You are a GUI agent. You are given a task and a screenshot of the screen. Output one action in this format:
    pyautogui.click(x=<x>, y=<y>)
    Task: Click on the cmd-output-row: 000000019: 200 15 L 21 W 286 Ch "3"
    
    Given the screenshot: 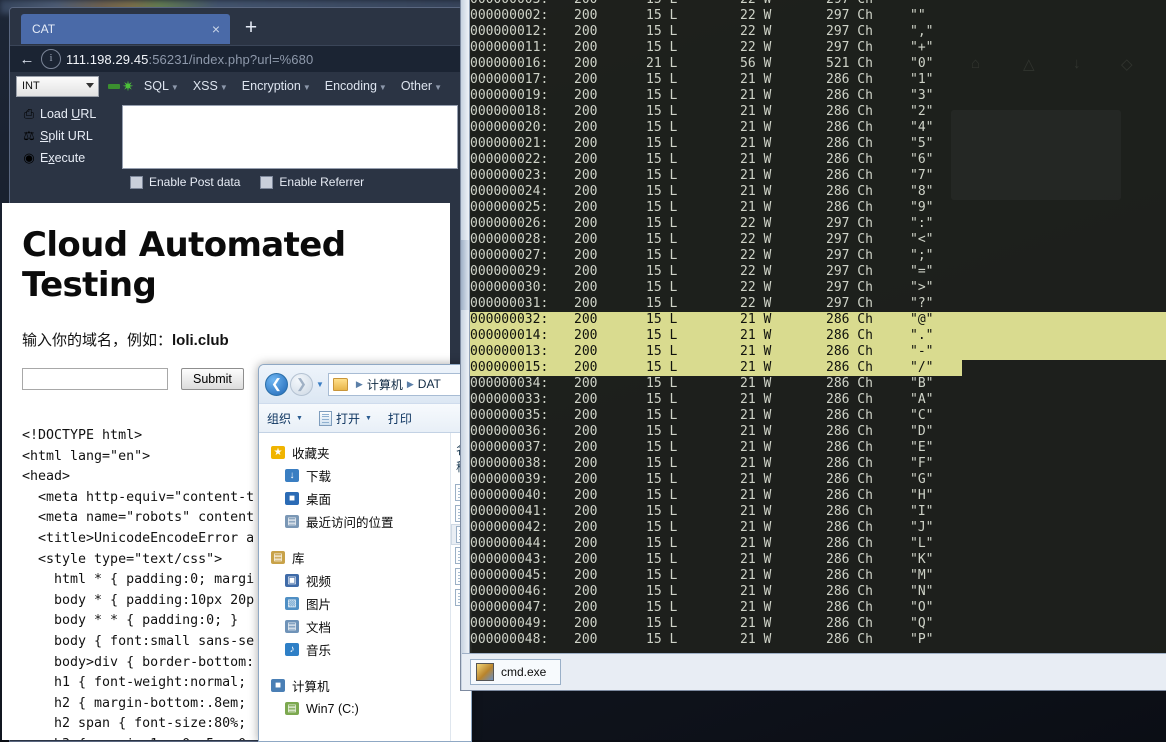 What is the action you would take?
    pyautogui.click(x=818, y=96)
    